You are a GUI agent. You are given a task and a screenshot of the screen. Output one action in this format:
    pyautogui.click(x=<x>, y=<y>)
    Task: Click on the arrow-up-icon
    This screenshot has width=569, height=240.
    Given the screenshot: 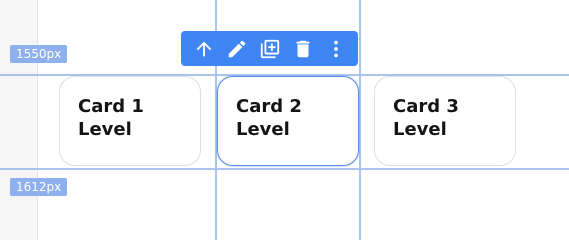 What is the action you would take?
    pyautogui.click(x=203, y=48)
    